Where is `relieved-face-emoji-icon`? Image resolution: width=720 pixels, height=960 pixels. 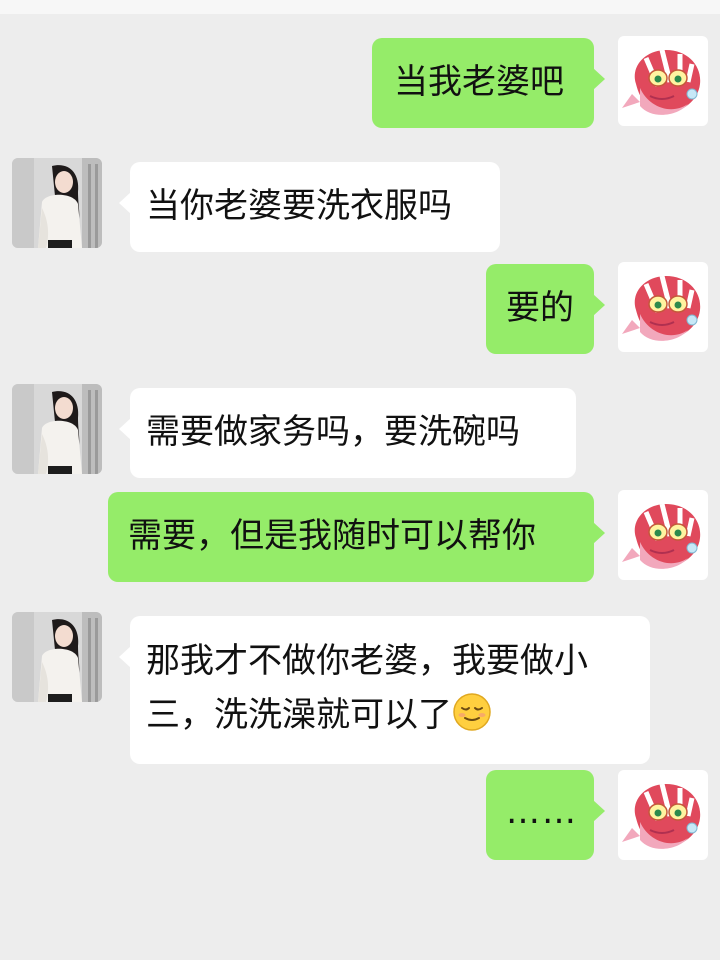 relieved-face-emoji-icon is located at coordinates (472, 712).